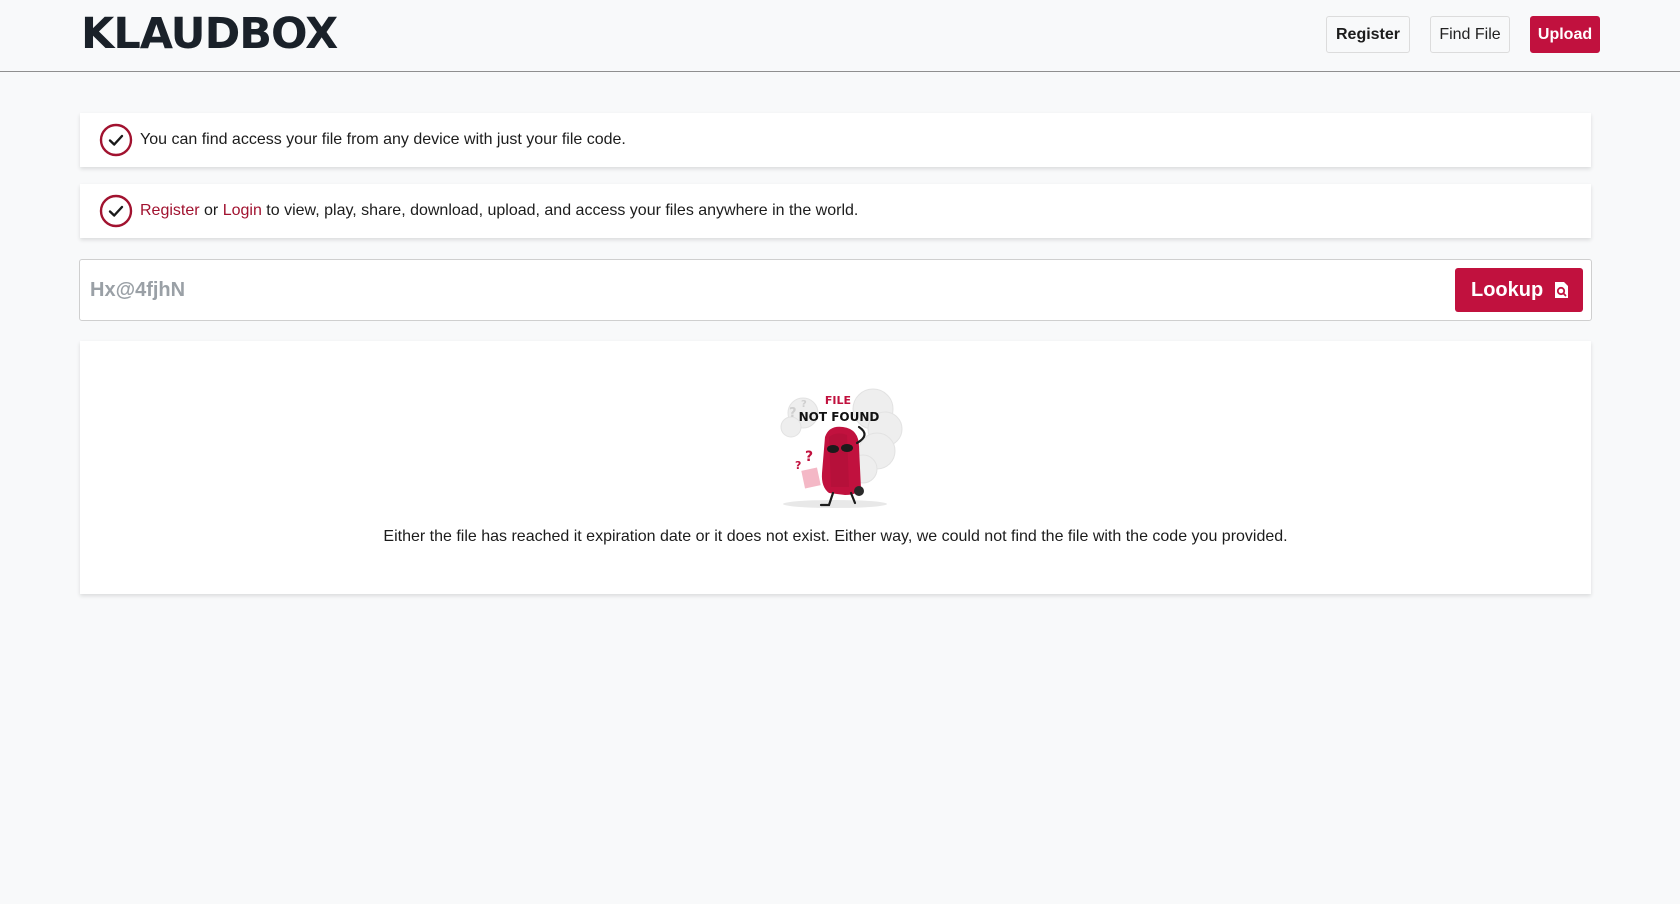  Describe the element at coordinates (841, 448) in the screenshot. I see `file-not-found-illustration: ? ? FILE NOT FOUND ? ?` at that location.